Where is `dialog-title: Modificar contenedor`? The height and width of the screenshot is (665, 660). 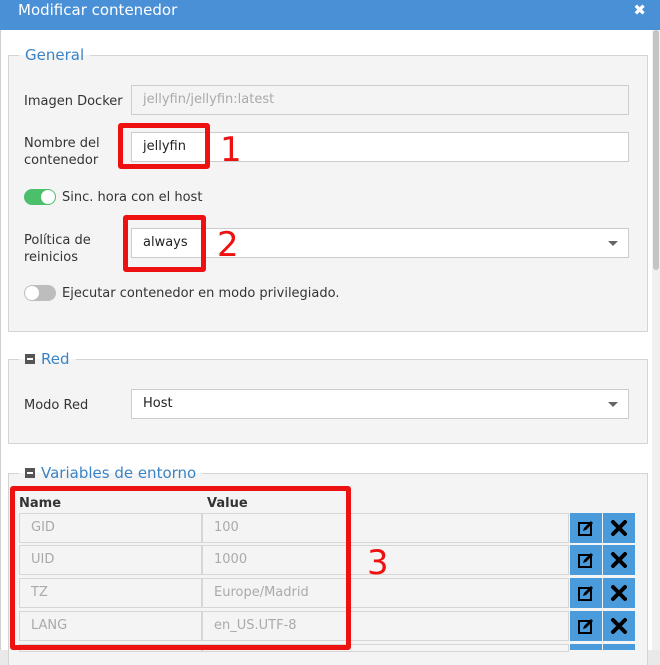 dialog-title: Modificar contenedor is located at coordinates (98, 10).